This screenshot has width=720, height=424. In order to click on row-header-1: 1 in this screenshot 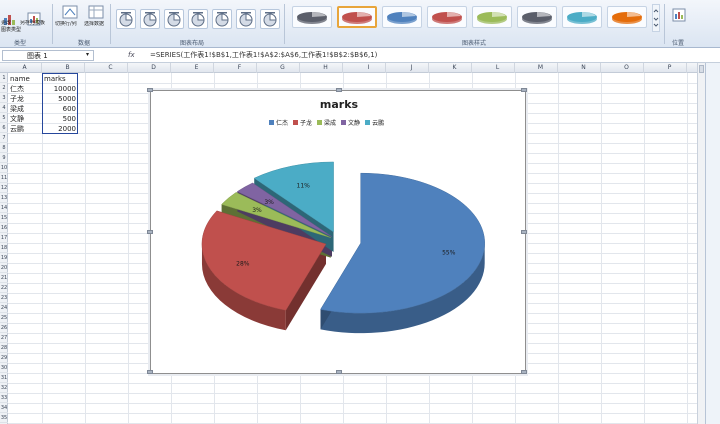, I will do `click(4, 78)`.